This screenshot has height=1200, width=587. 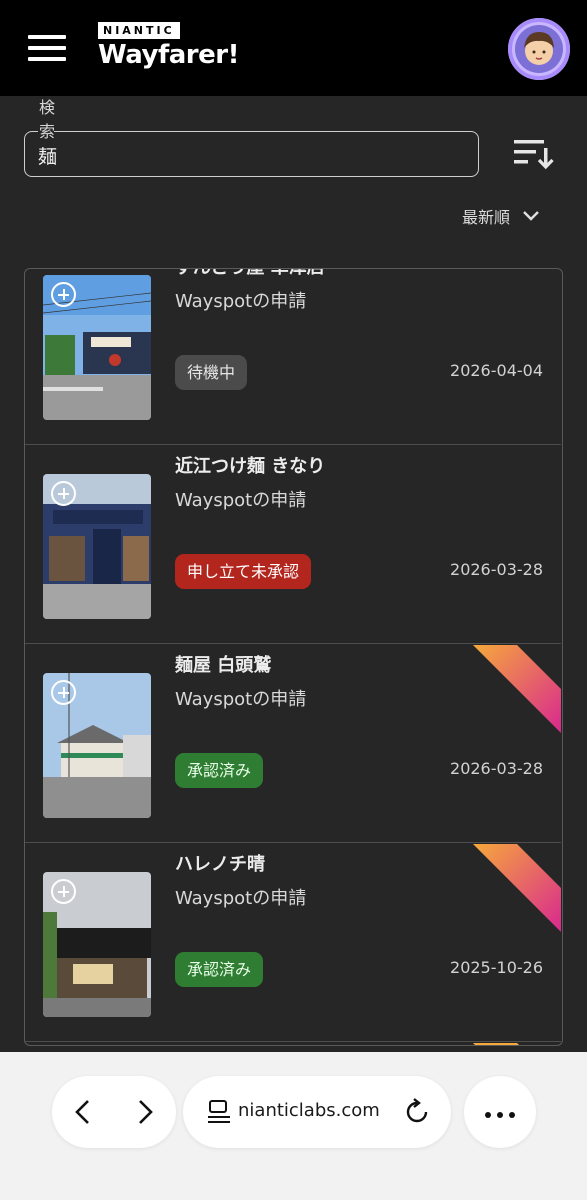 I want to click on wayfarer-wordmark: Wayfarer!, so click(x=168, y=55).